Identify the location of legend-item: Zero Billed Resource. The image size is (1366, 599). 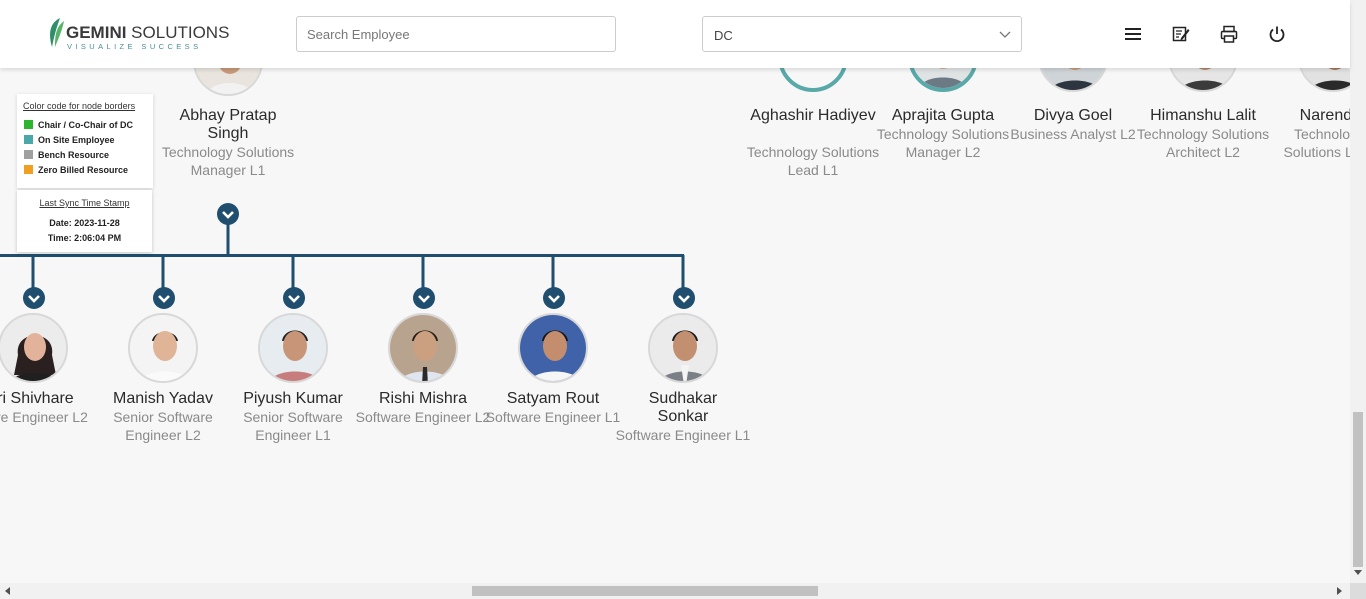
(76, 171).